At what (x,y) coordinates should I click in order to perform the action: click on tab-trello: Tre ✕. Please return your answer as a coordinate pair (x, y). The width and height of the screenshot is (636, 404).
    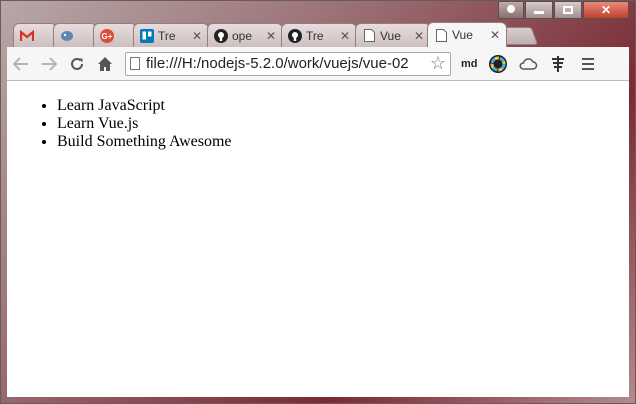
    Looking at the image, I should click on (171, 35).